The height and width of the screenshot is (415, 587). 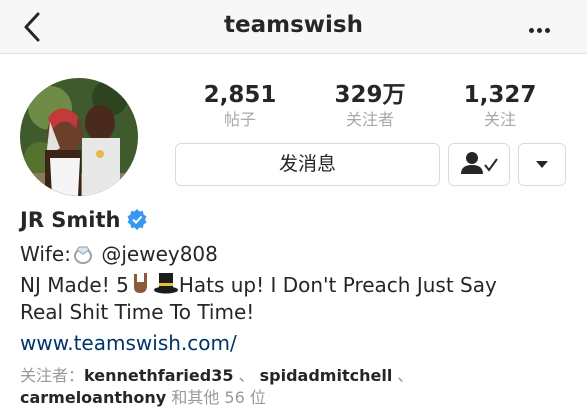 I want to click on following-button, so click(x=479, y=164).